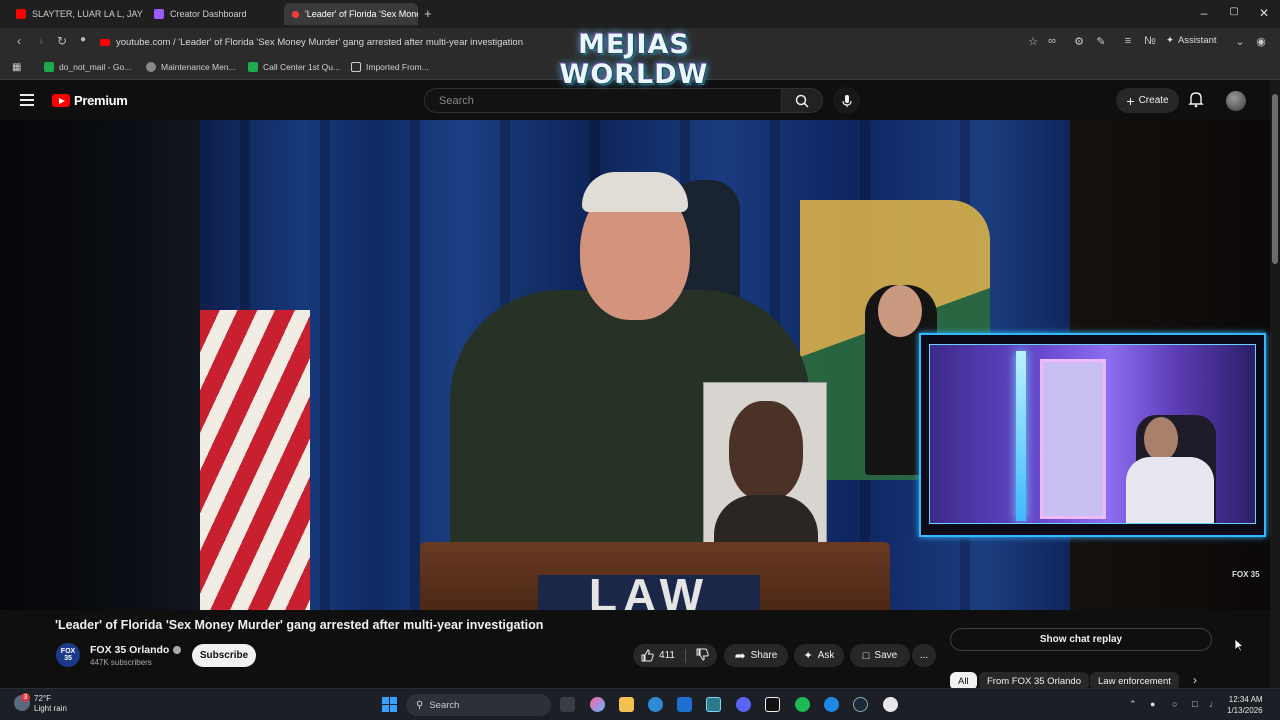  I want to click on voice-search-button, so click(846, 100).